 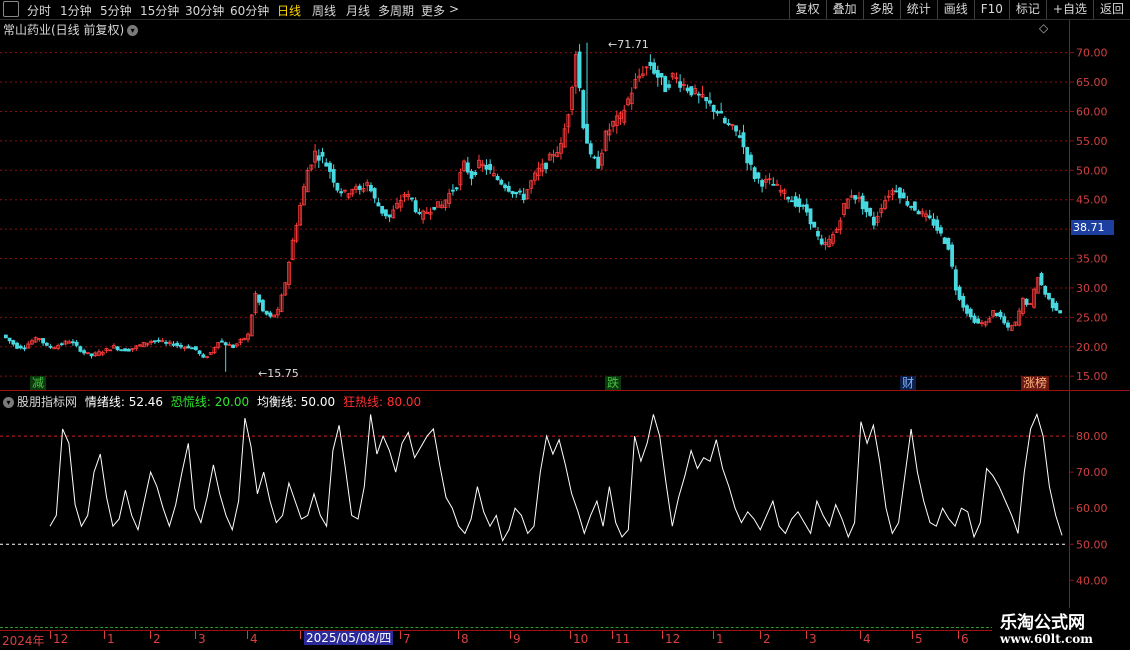 What do you see at coordinates (1092, 227) in the screenshot?
I see `current-price-badge: 38.71` at bounding box center [1092, 227].